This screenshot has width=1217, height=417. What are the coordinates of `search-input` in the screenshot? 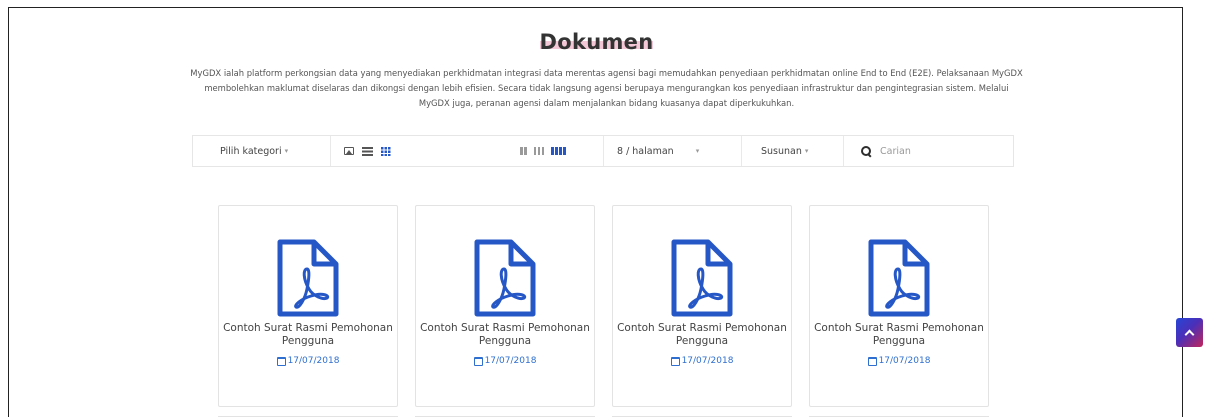 It's located at (940, 151).